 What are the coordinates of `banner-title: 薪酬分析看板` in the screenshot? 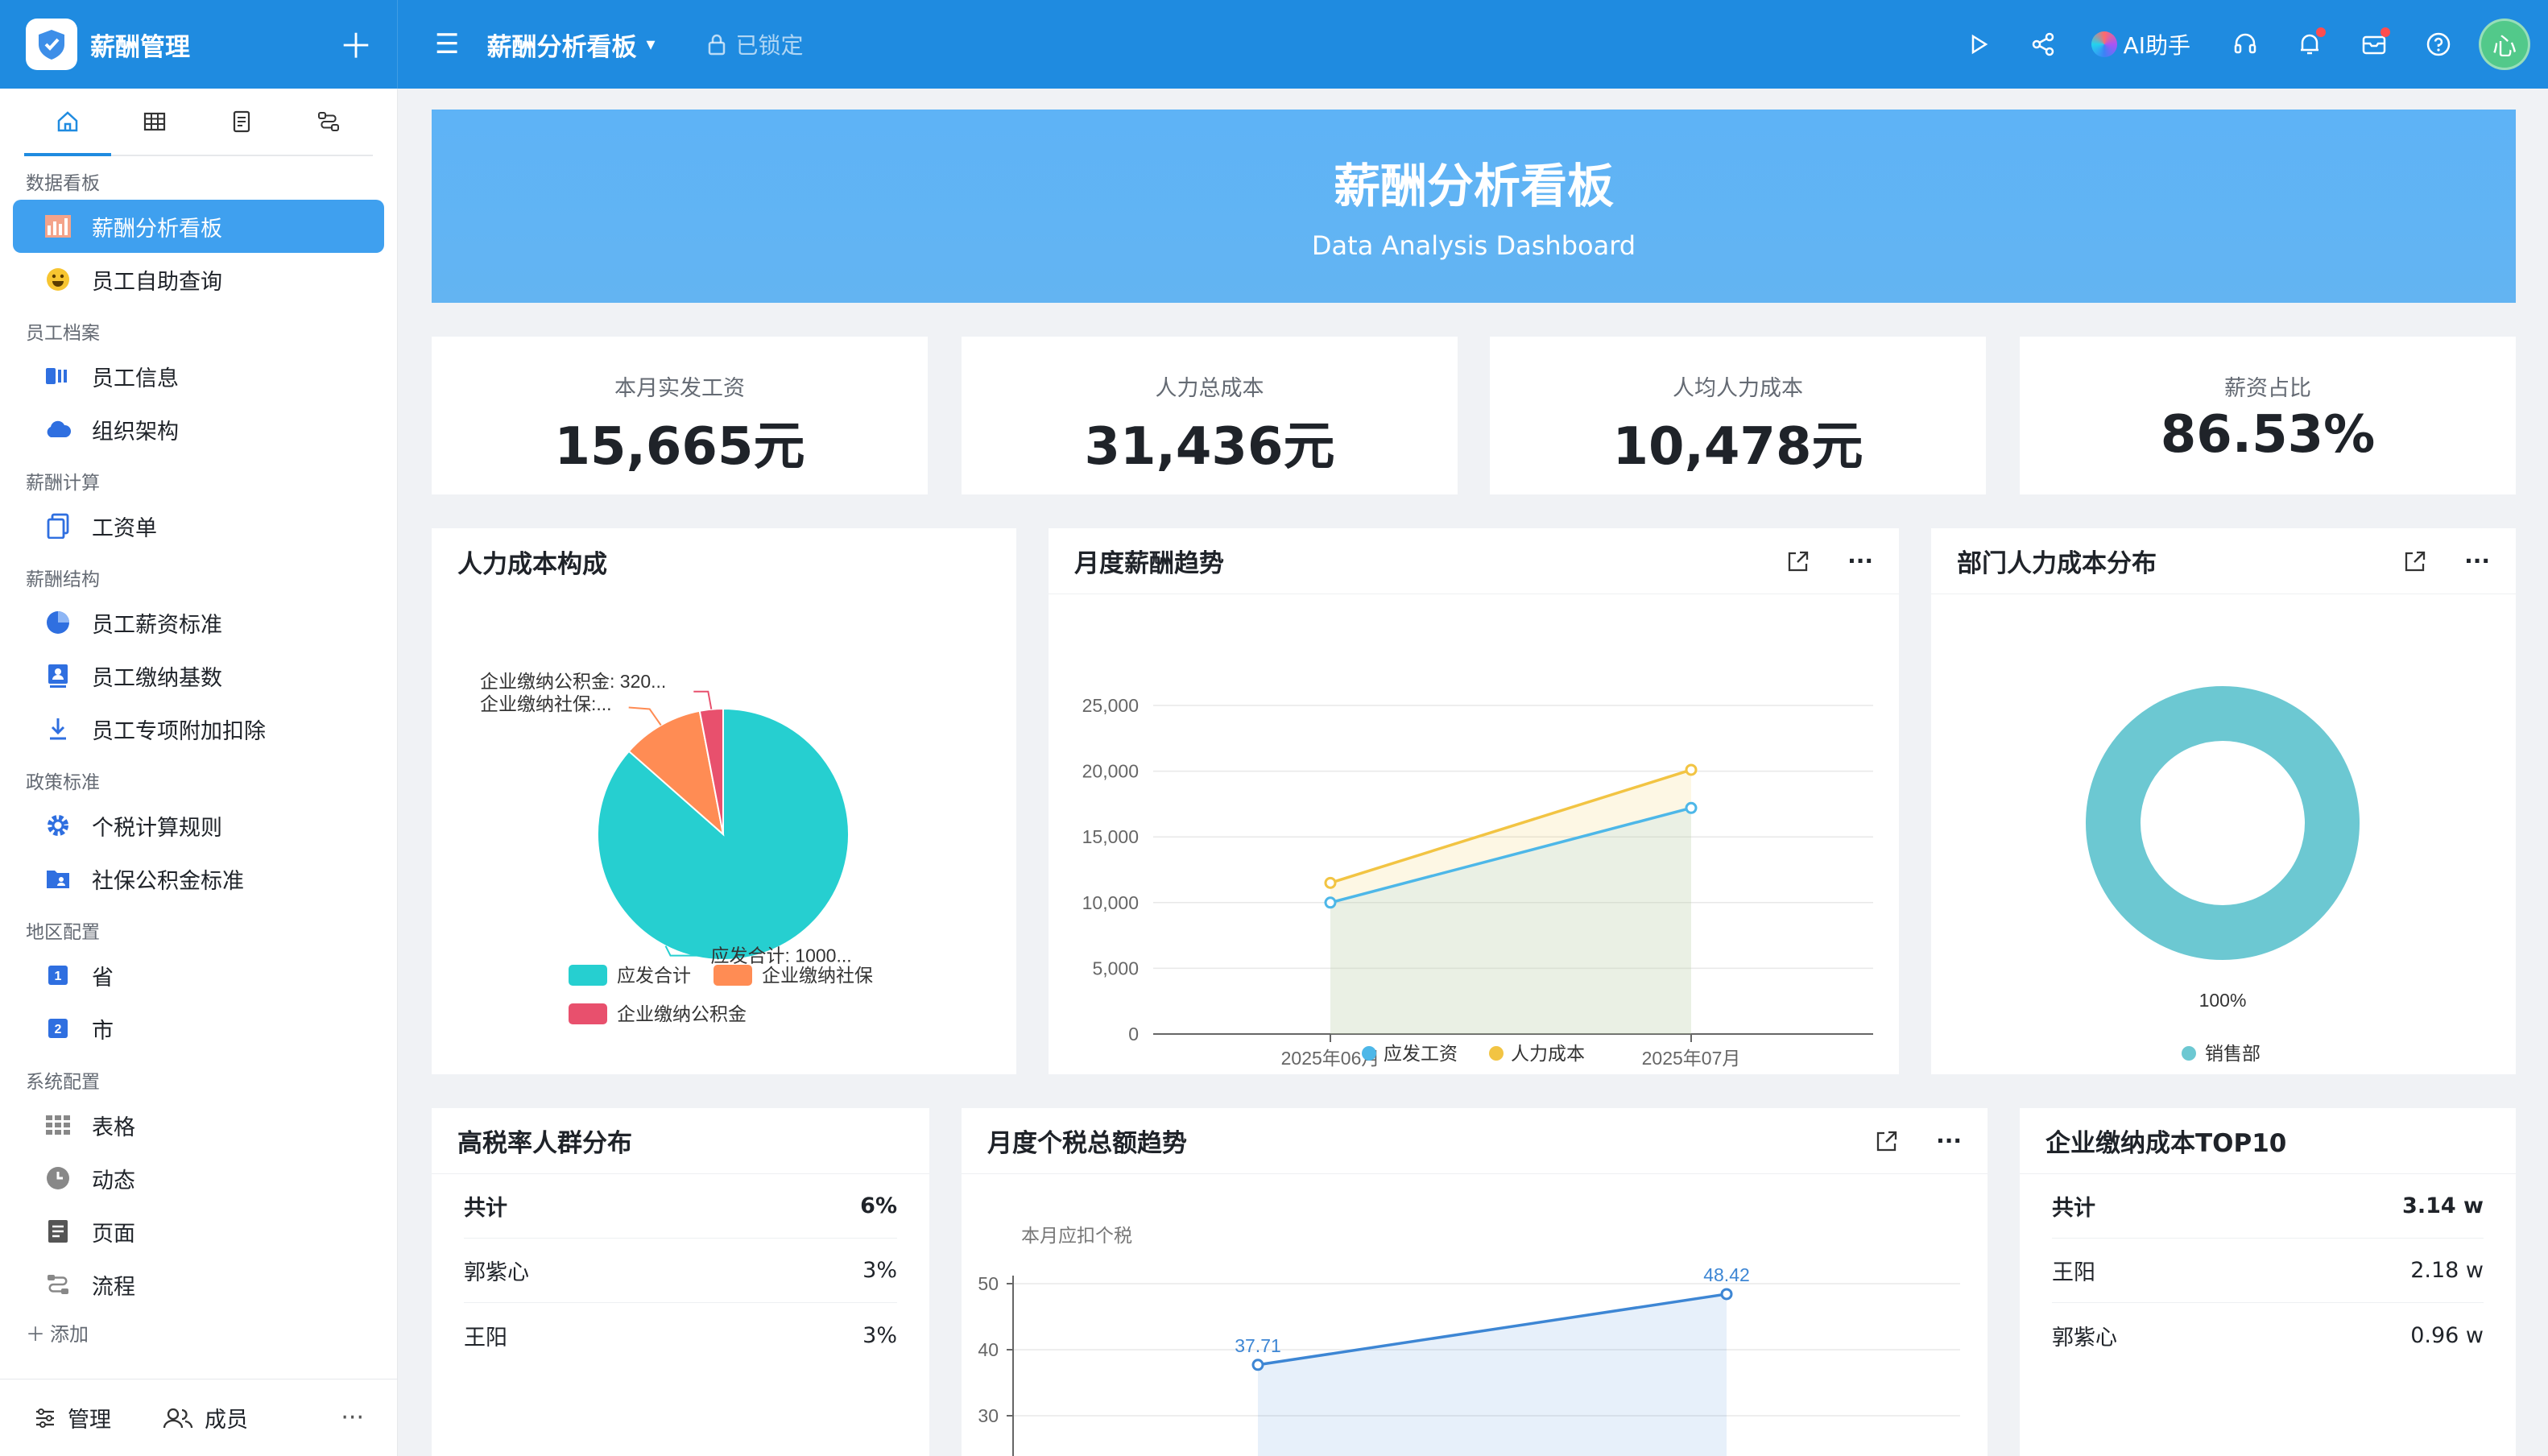 It's located at (1473, 186).